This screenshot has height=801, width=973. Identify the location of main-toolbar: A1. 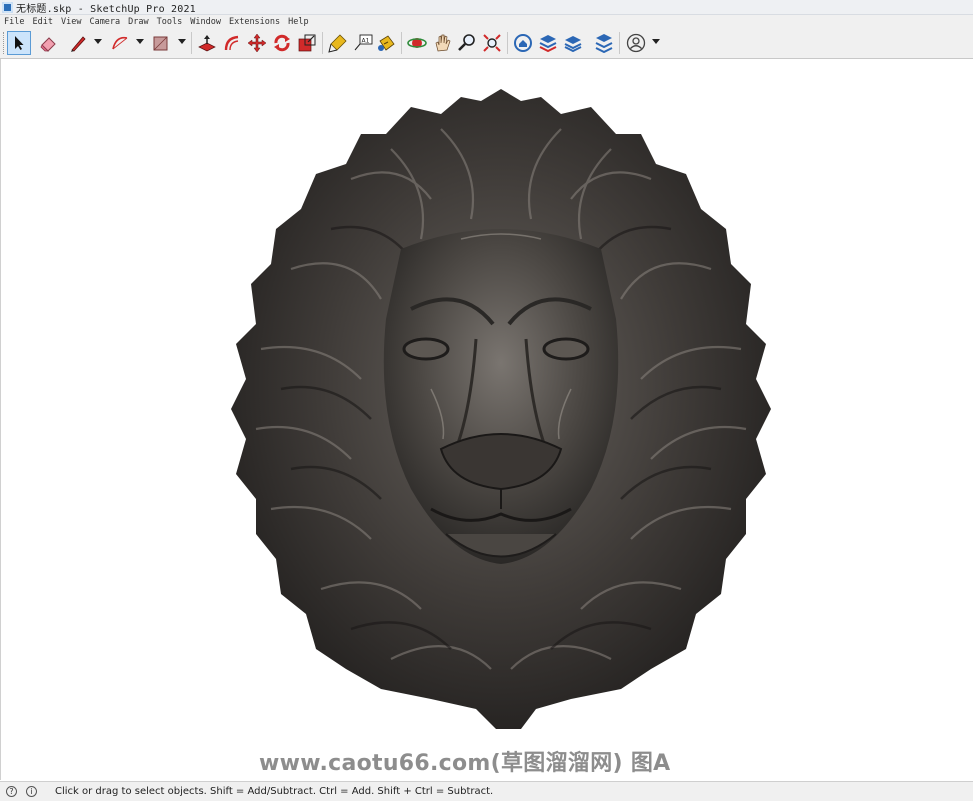
(486, 43).